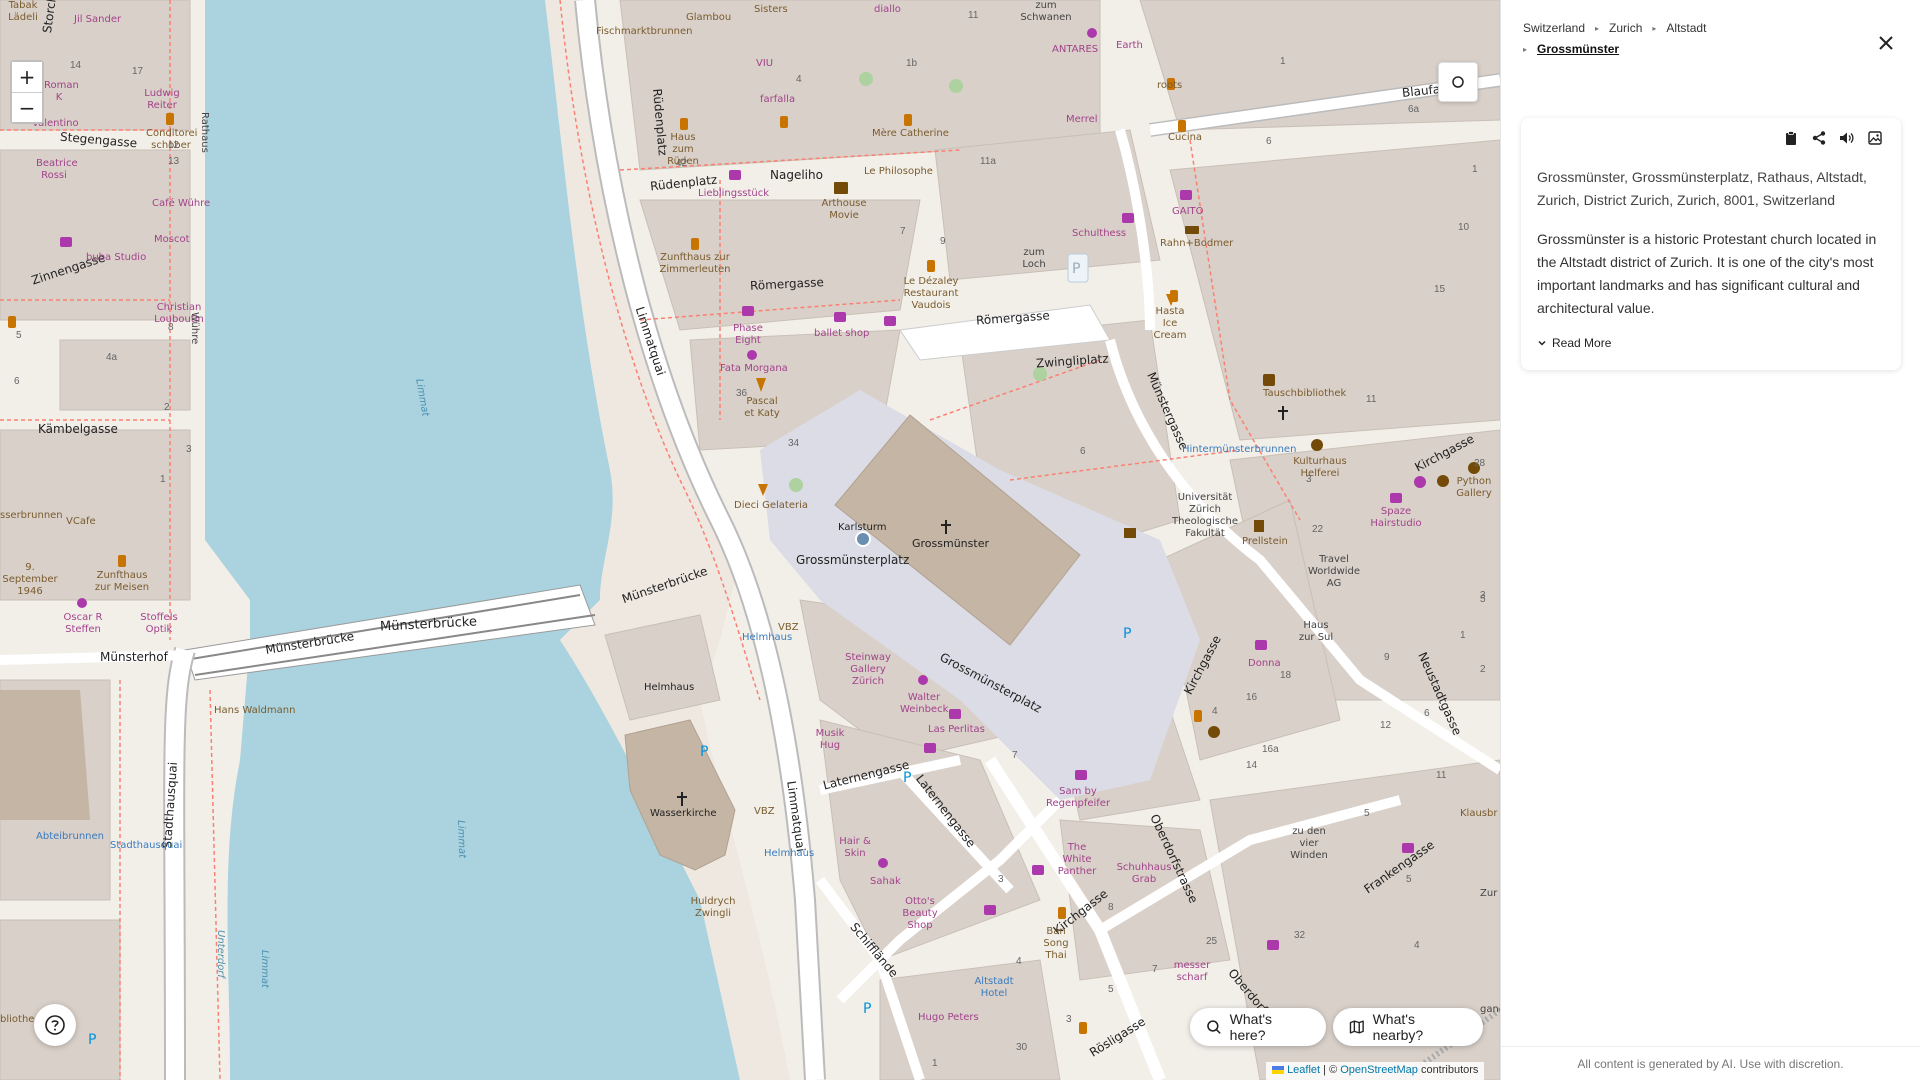 The image size is (1920, 1080). Describe the element at coordinates (1833, 138) in the screenshot. I see `card-toolbar` at that location.